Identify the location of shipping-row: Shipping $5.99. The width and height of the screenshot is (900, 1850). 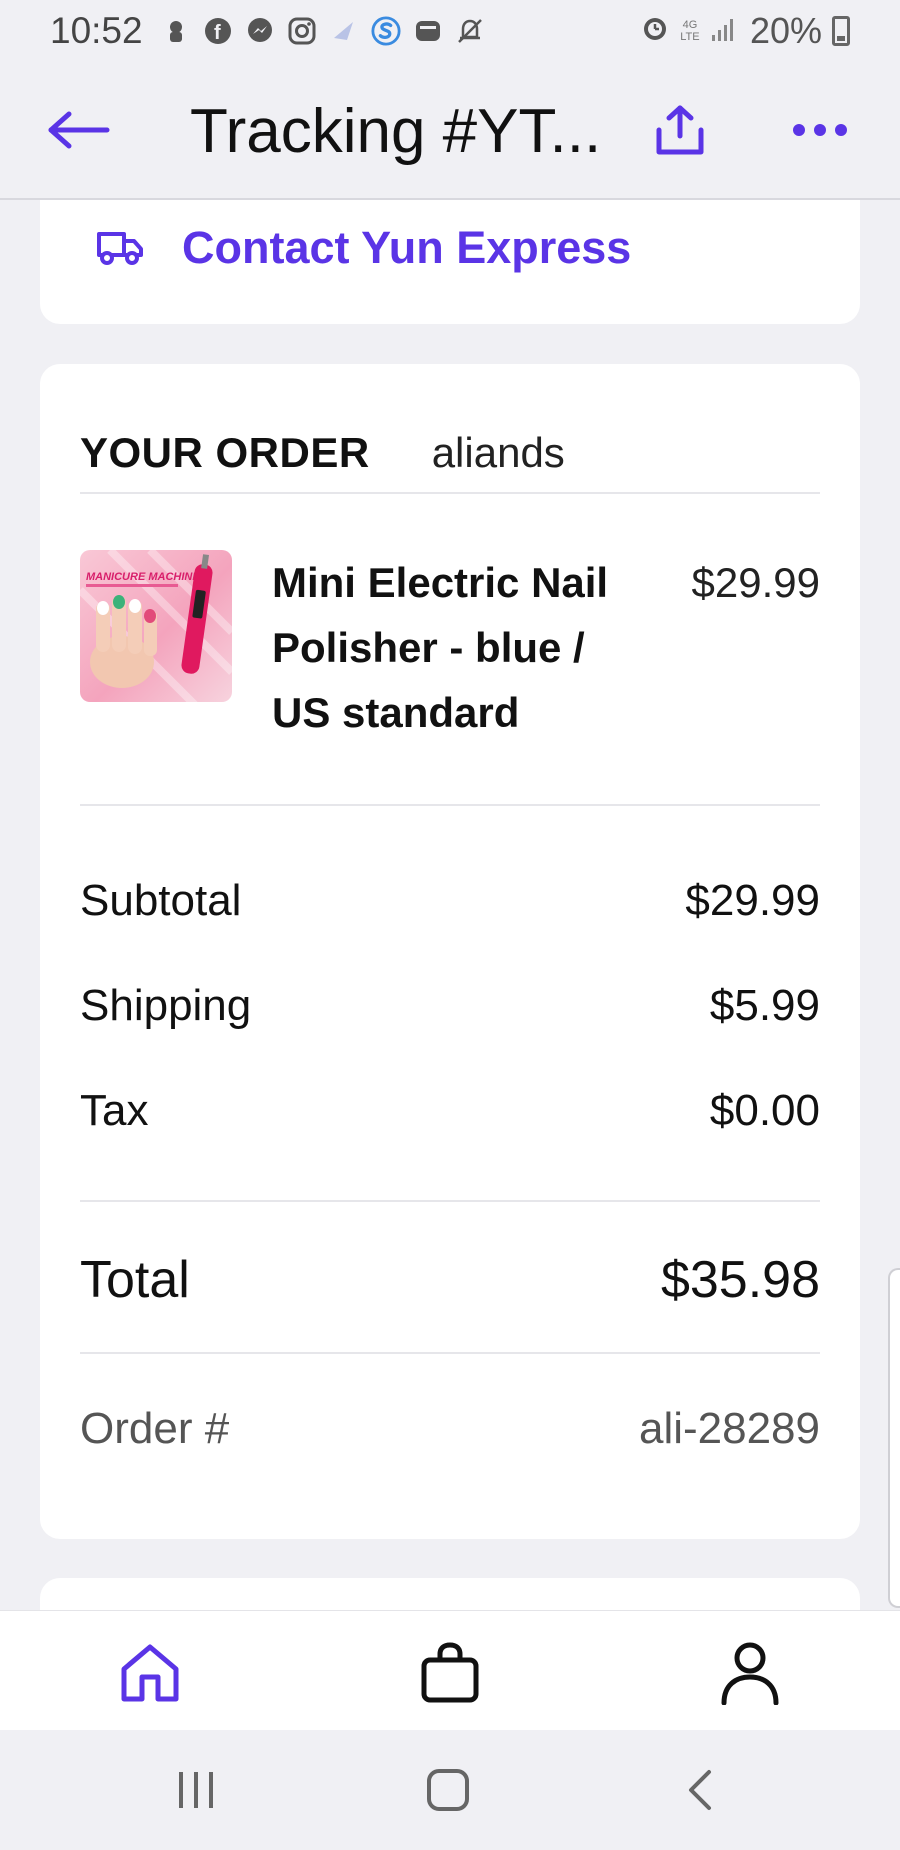
(450, 1006).